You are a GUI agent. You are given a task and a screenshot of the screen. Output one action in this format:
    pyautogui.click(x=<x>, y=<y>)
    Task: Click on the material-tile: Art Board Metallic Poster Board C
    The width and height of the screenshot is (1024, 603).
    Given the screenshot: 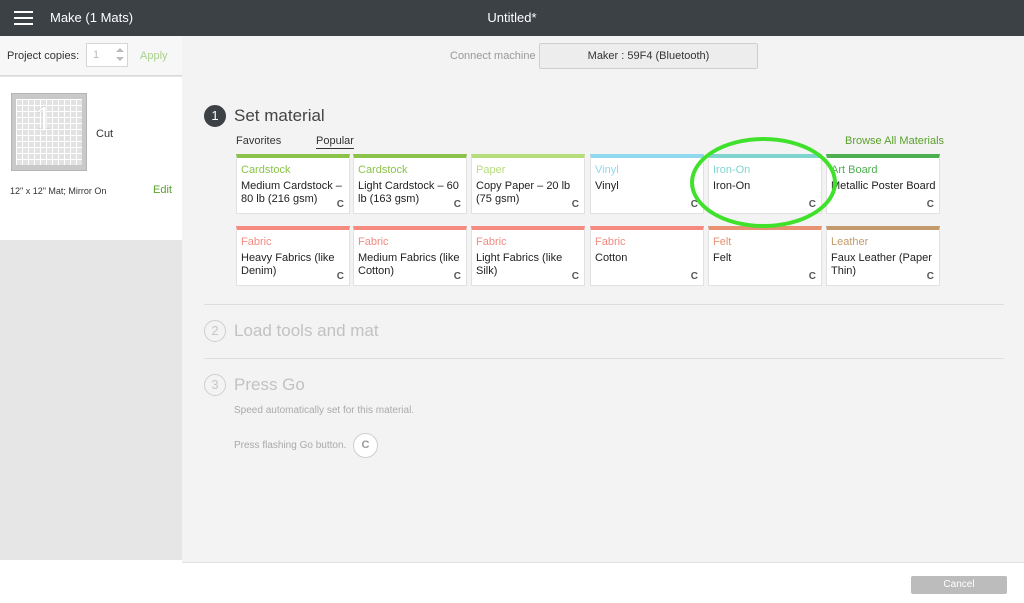 What is the action you would take?
    pyautogui.click(x=883, y=184)
    